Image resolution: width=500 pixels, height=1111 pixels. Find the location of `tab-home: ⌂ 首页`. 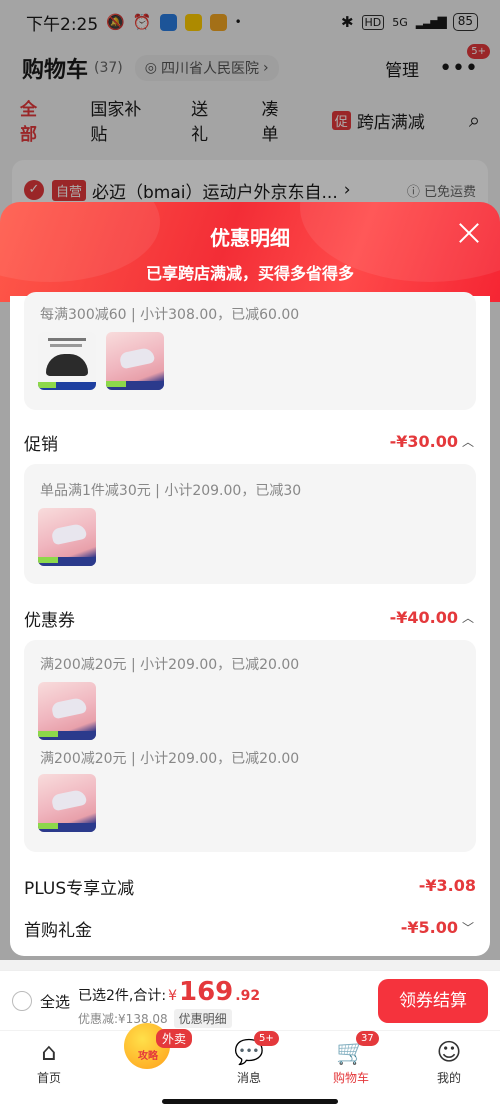

tab-home: ⌂ 首页 is located at coordinates (49, 1061).